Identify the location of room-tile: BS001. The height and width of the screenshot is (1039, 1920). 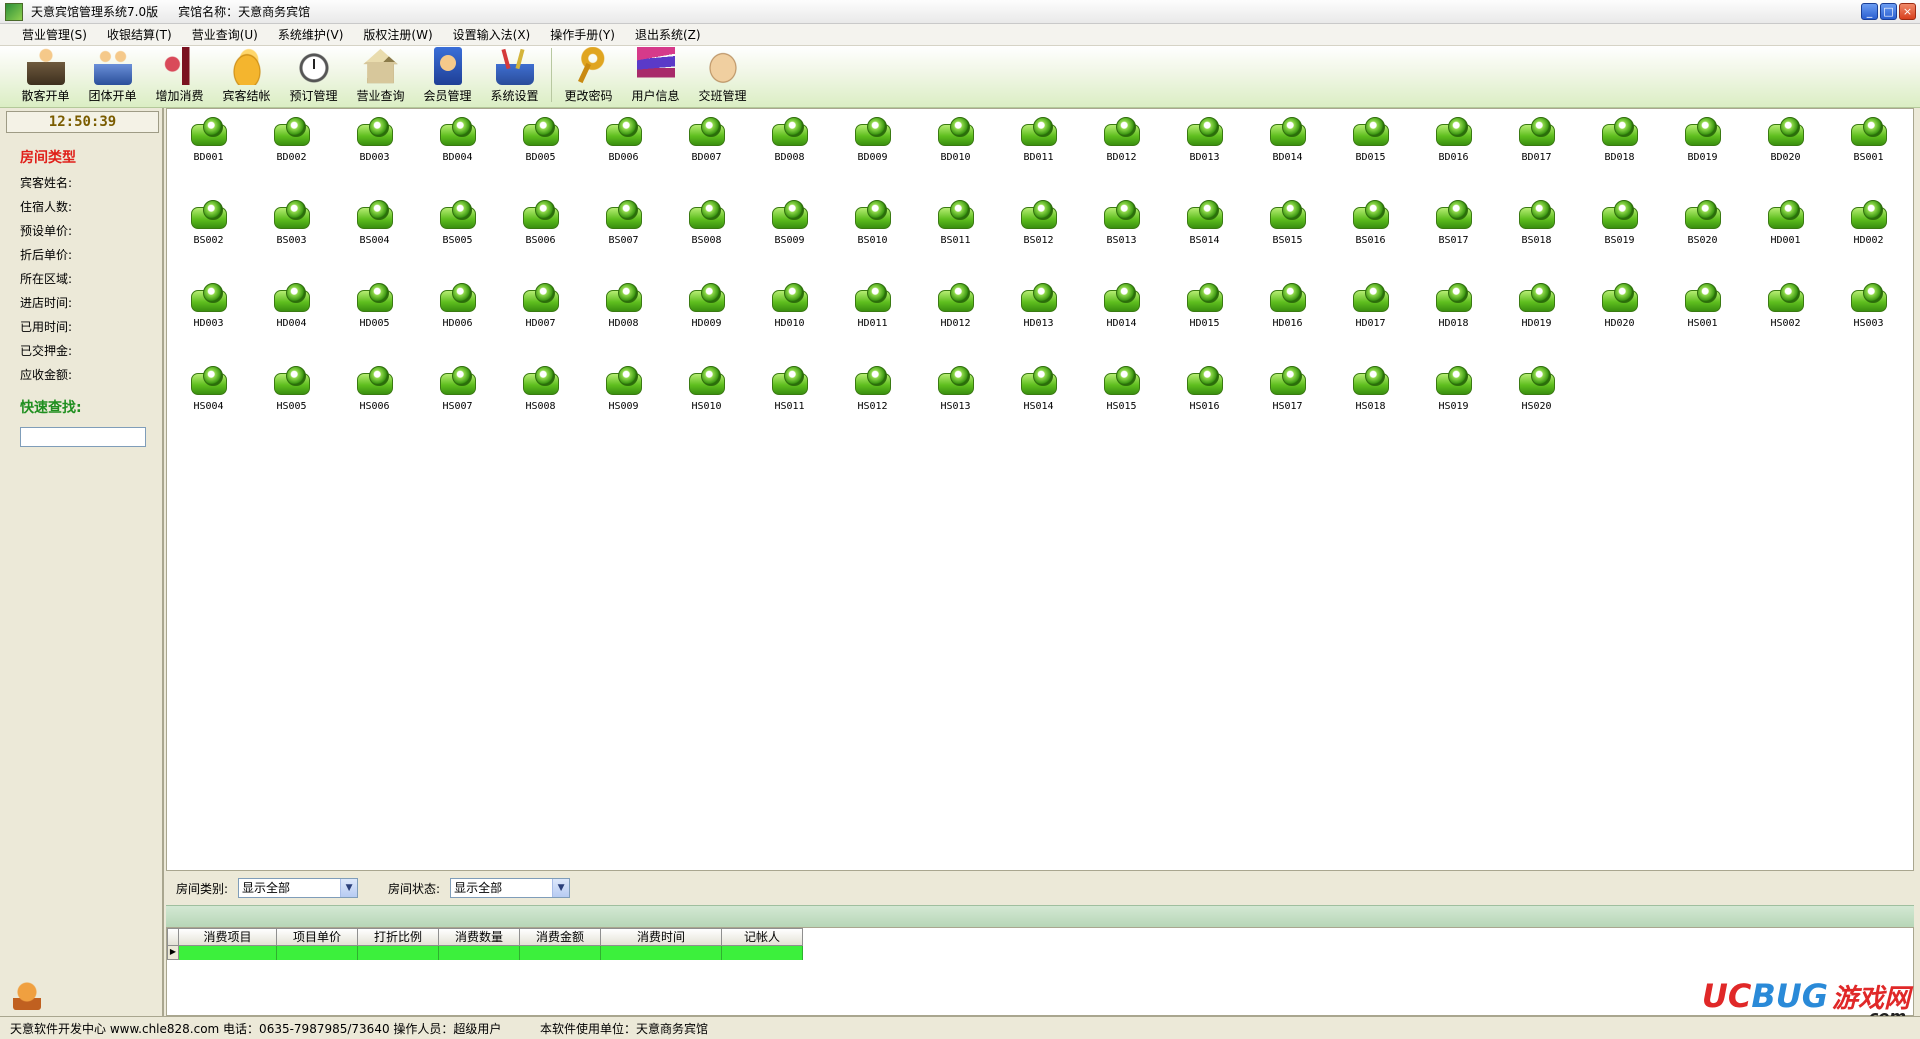
(1868, 157).